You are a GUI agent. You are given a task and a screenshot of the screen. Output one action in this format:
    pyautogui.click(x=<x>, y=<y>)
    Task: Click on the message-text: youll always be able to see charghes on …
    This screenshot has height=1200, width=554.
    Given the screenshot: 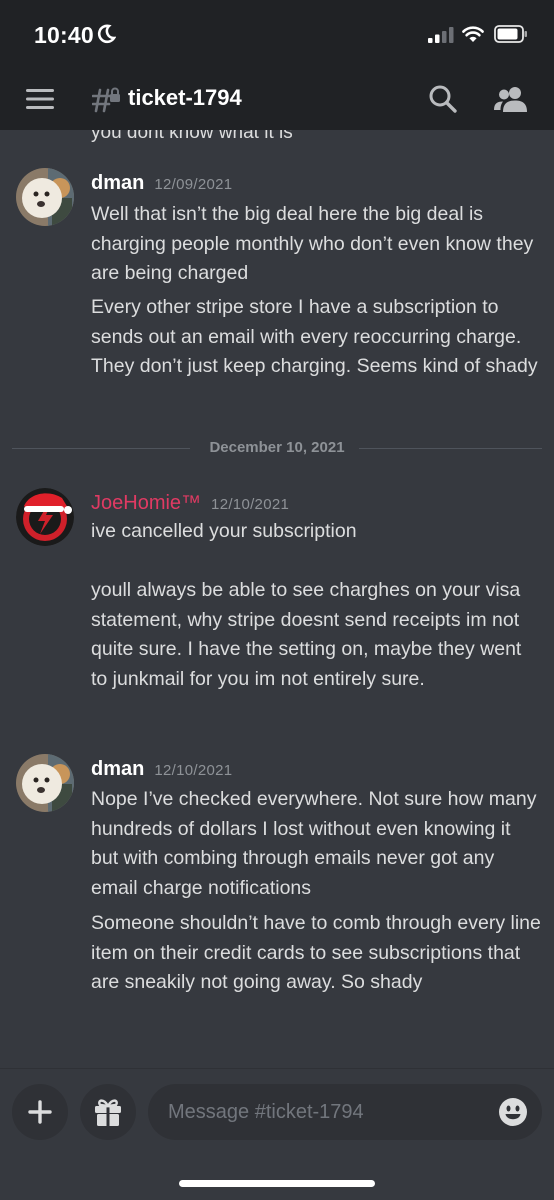 What is the action you would take?
    pyautogui.click(x=306, y=634)
    